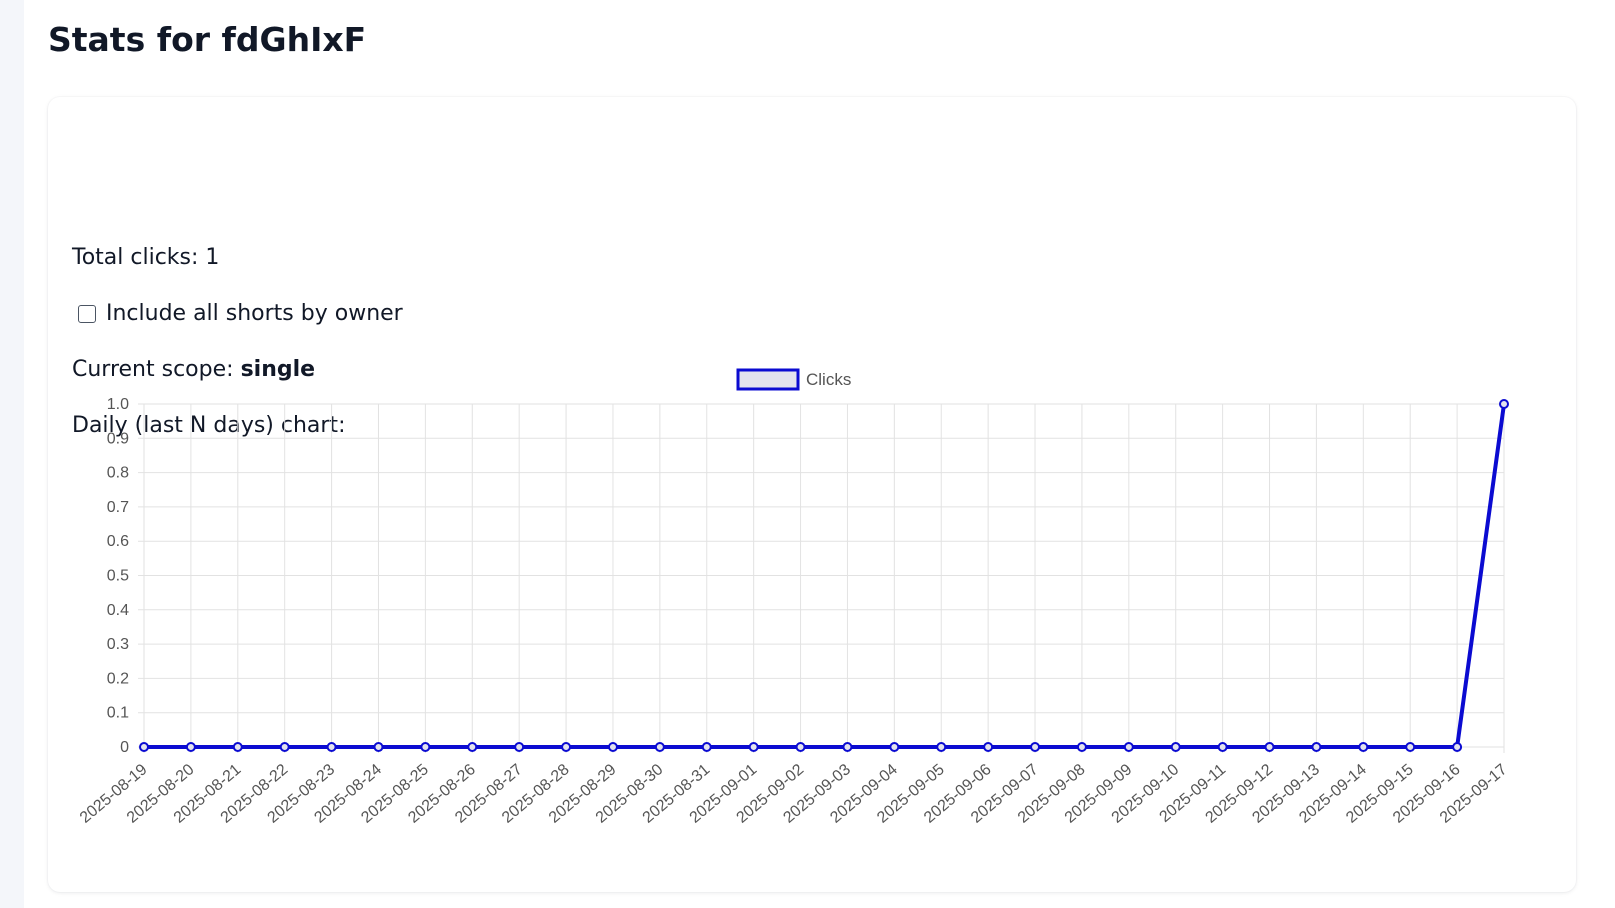 Image resolution: width=1615 pixels, height=908 pixels. What do you see at coordinates (768, 379) in the screenshot?
I see `legend-swatch` at bounding box center [768, 379].